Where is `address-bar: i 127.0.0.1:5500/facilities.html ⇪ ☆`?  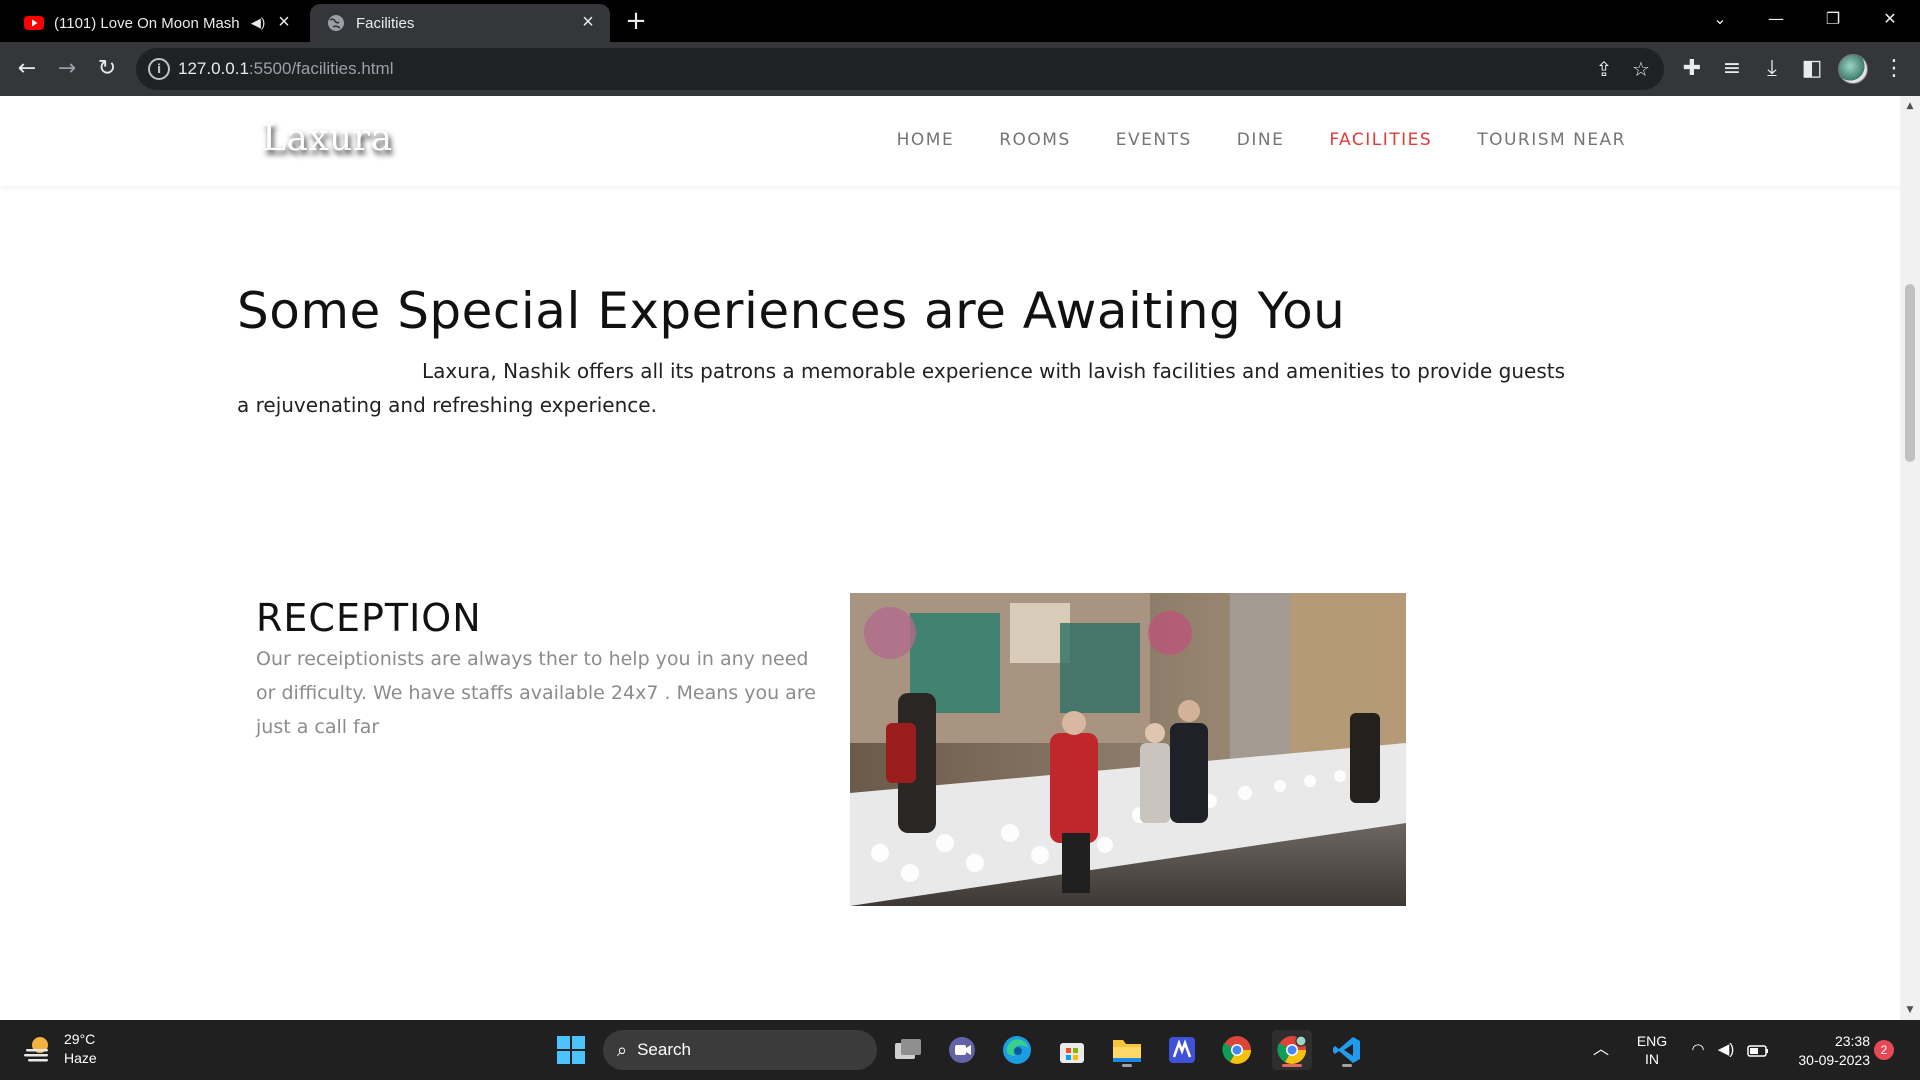 address-bar: i 127.0.0.1:5500/facilities.html ⇪ ☆ is located at coordinates (900, 69).